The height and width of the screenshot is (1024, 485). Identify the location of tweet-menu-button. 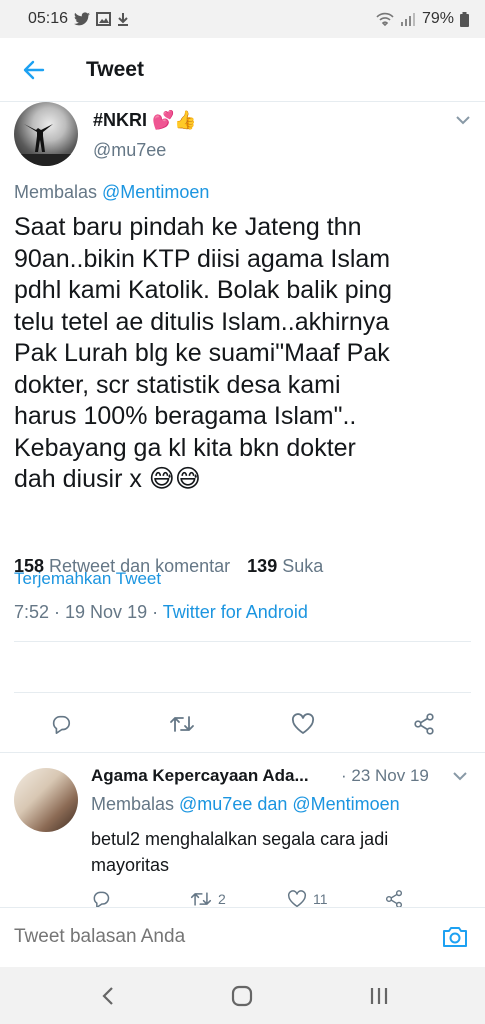
(463, 121).